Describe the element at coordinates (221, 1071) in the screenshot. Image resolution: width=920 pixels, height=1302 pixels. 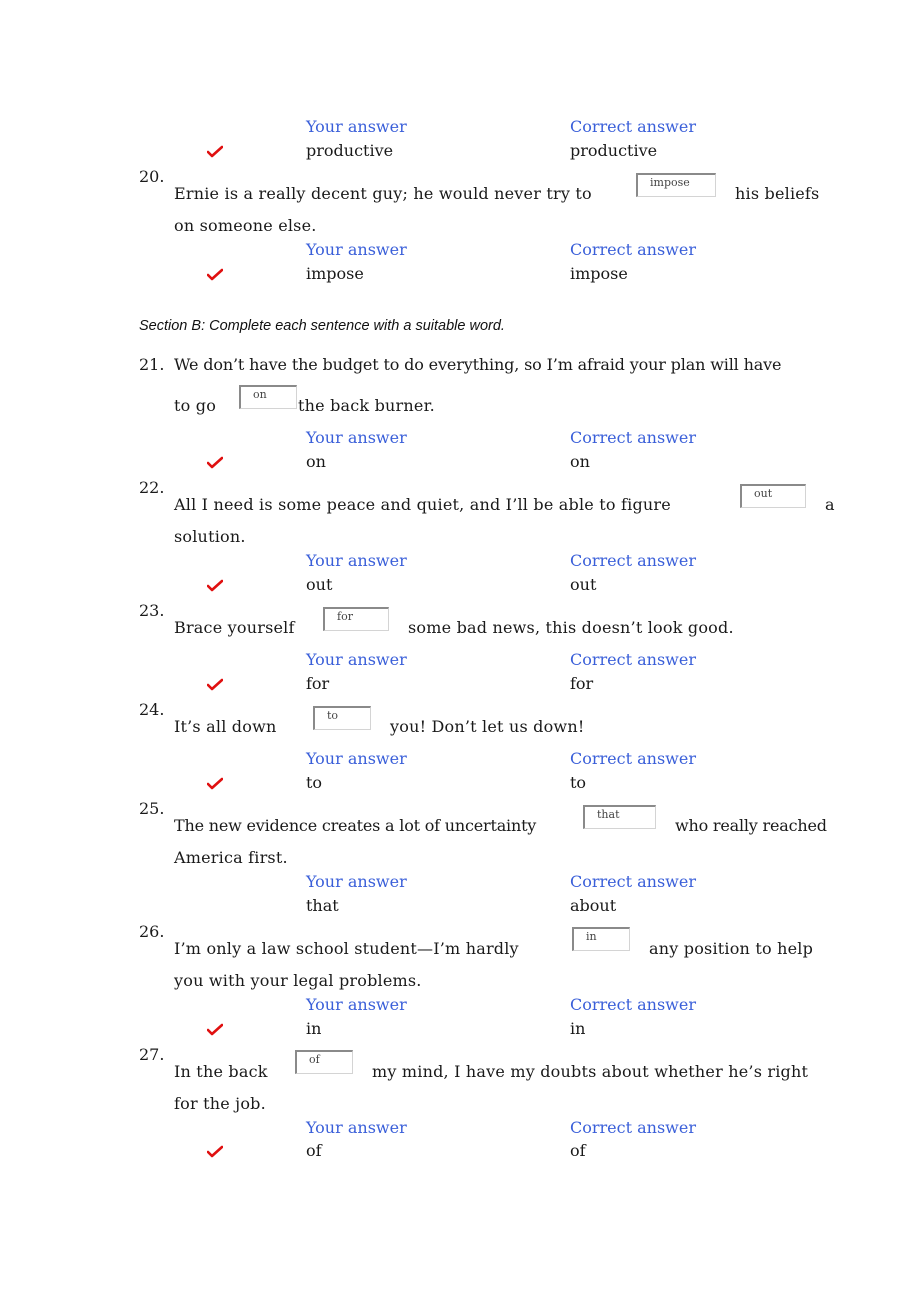
I see `question-text: In the back` at that location.